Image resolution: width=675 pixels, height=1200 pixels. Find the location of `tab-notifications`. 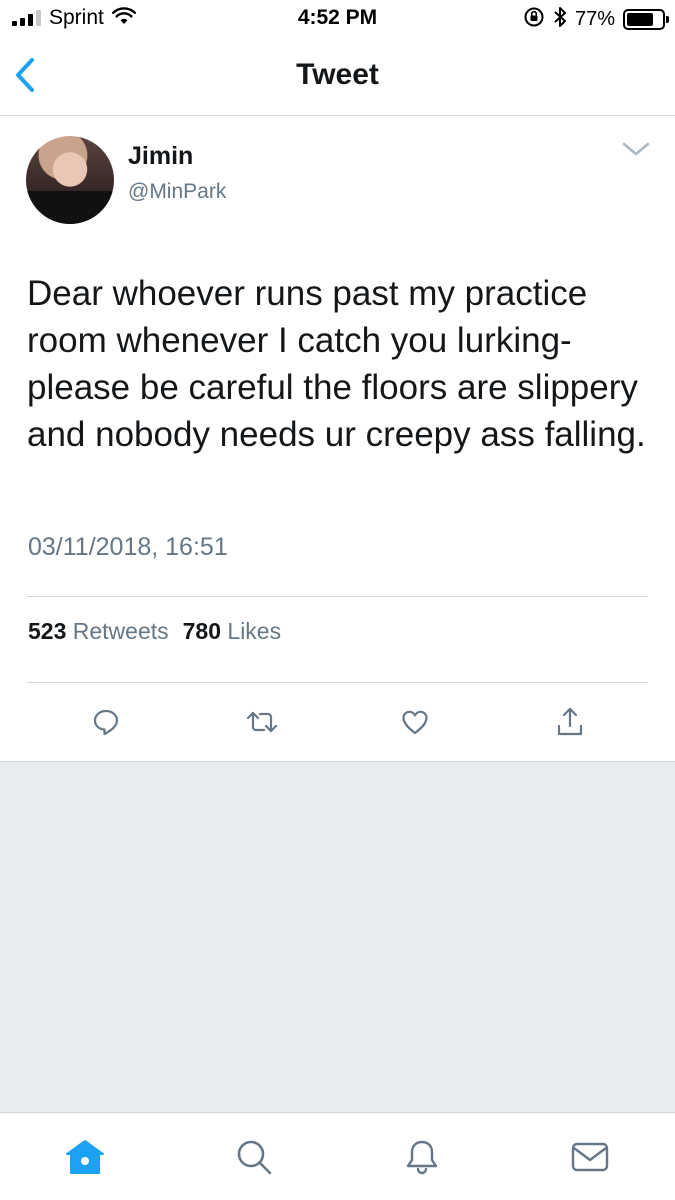

tab-notifications is located at coordinates (422, 1157).